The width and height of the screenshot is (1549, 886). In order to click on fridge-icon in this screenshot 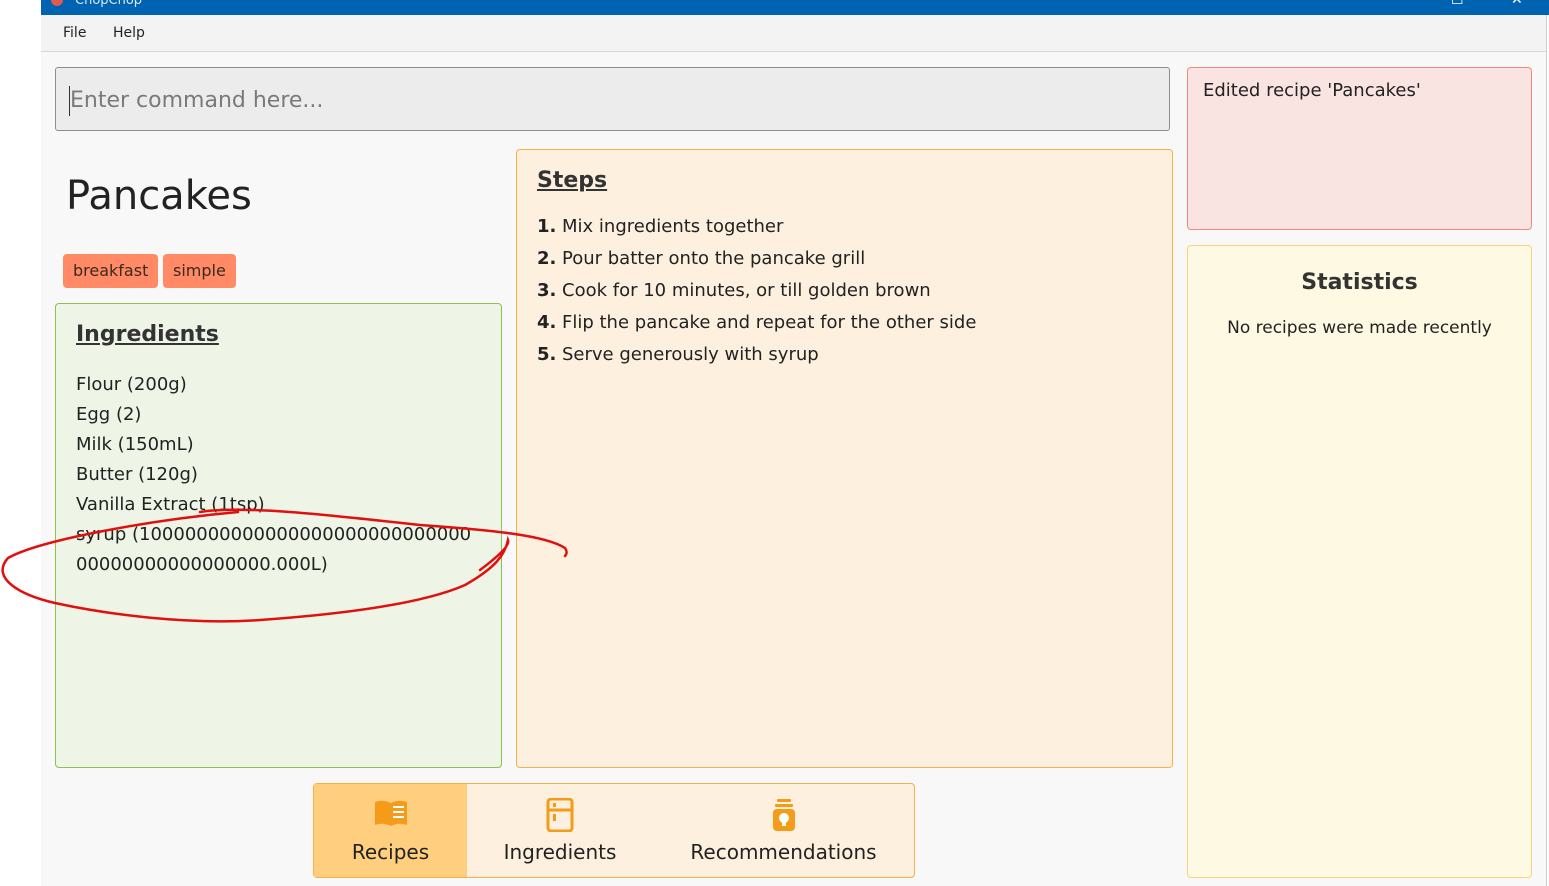, I will do `click(560, 815)`.